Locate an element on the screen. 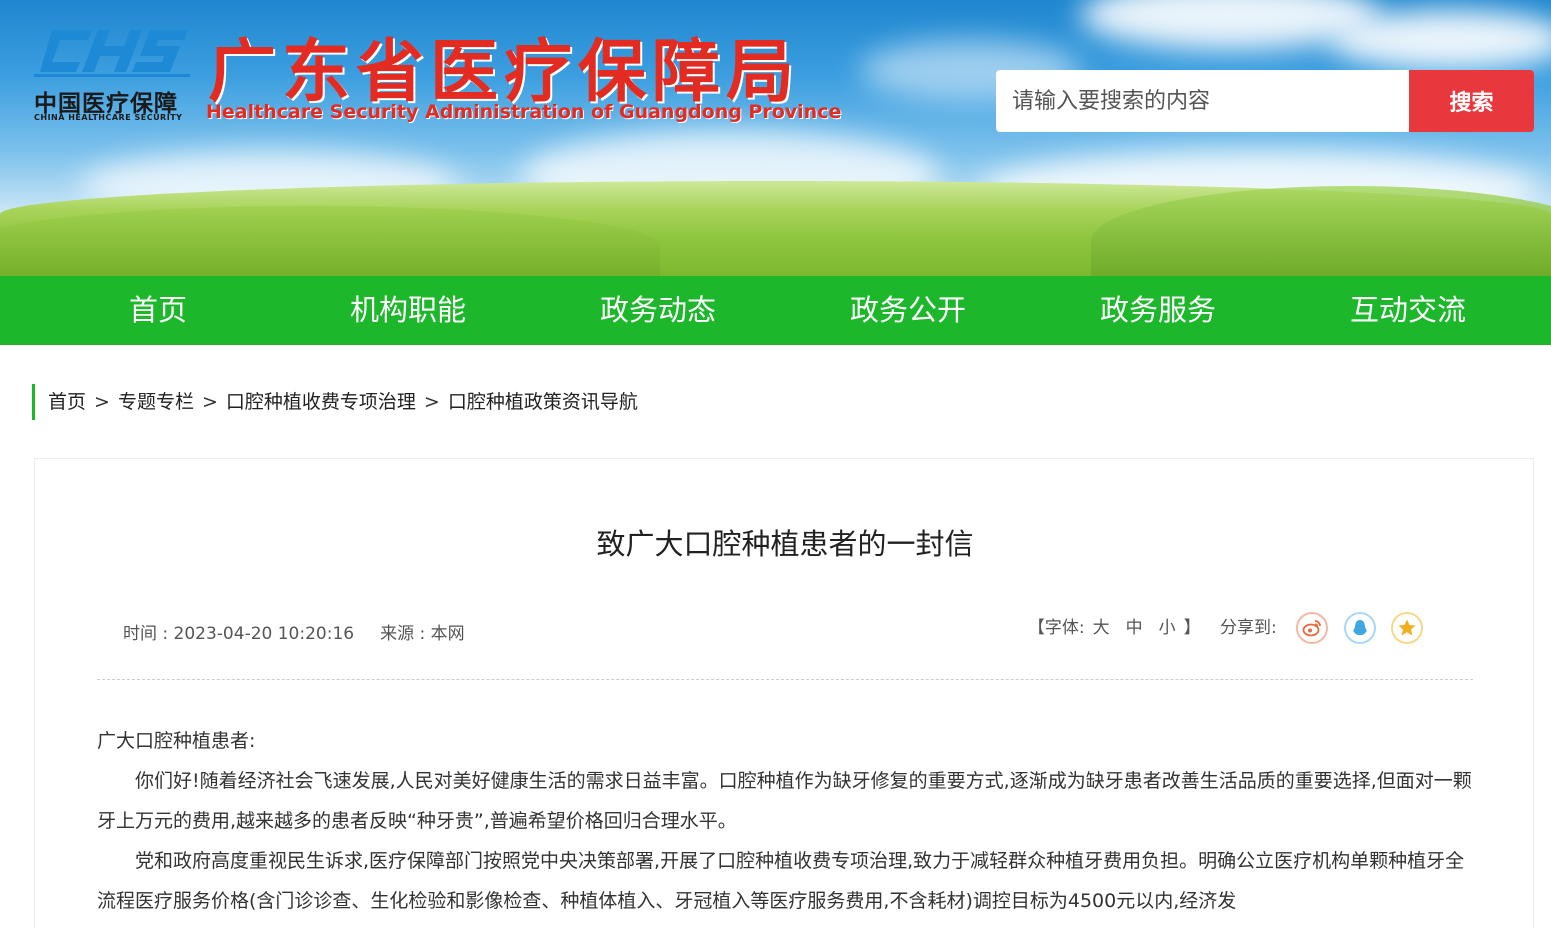  breadcrumb-topics: 专题专栏 is located at coordinates (156, 402).